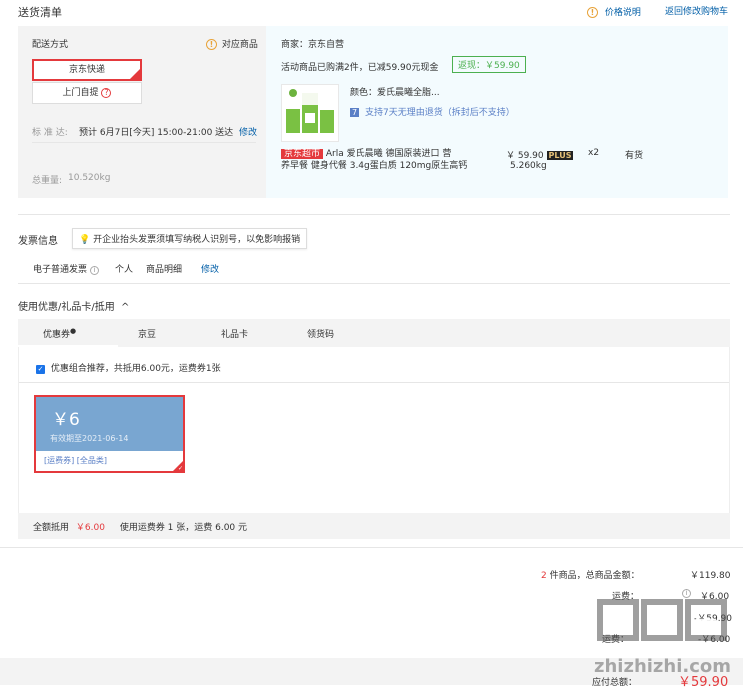 This screenshot has width=743, height=690. I want to click on price-note-label: 价格说明, so click(622, 13).